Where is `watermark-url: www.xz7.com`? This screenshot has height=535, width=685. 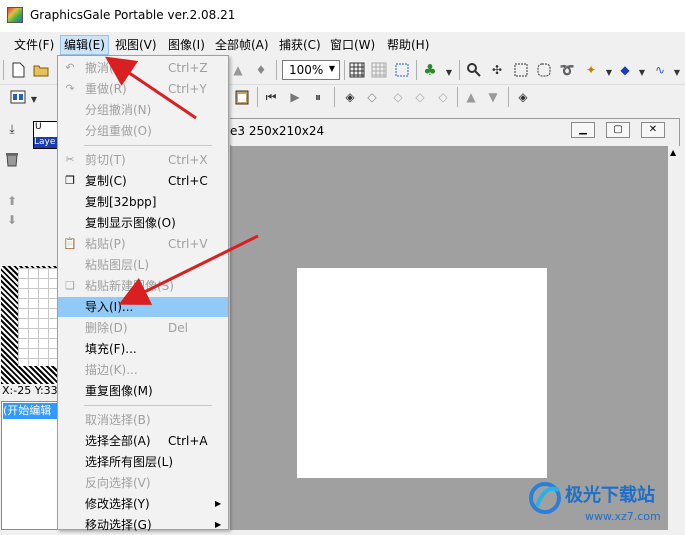 watermark-url: www.xz7.com is located at coordinates (623, 516).